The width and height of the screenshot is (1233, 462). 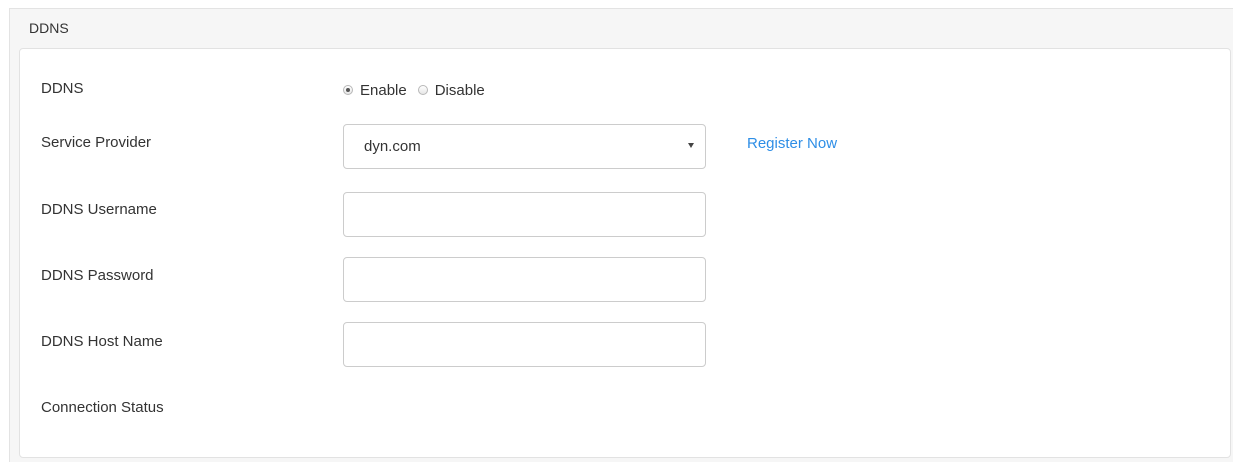 What do you see at coordinates (62, 88) in the screenshot?
I see `ddns-label: DDNS` at bounding box center [62, 88].